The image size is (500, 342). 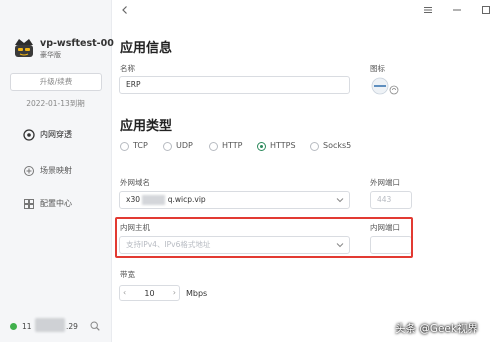 I want to click on hamburger-icon, so click(x=428, y=10).